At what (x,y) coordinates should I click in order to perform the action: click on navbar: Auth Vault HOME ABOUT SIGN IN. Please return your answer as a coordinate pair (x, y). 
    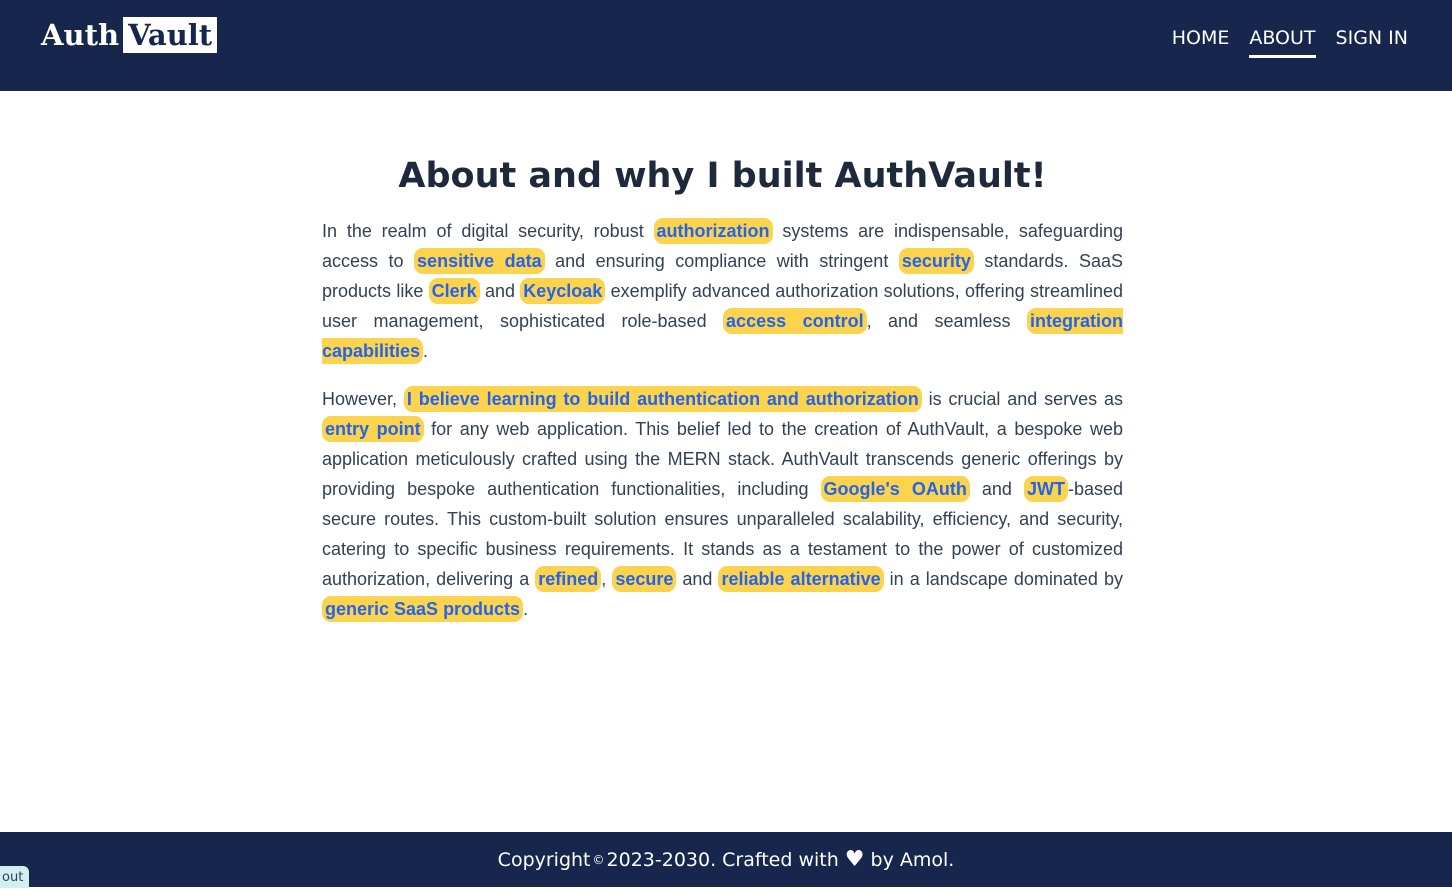
    Looking at the image, I should click on (726, 45).